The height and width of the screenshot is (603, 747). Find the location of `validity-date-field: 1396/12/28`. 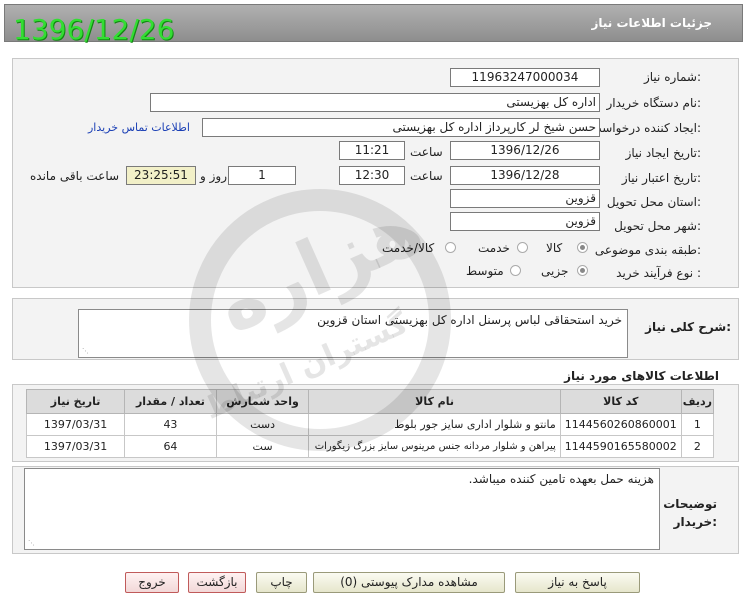

validity-date-field: 1396/12/28 is located at coordinates (525, 175).